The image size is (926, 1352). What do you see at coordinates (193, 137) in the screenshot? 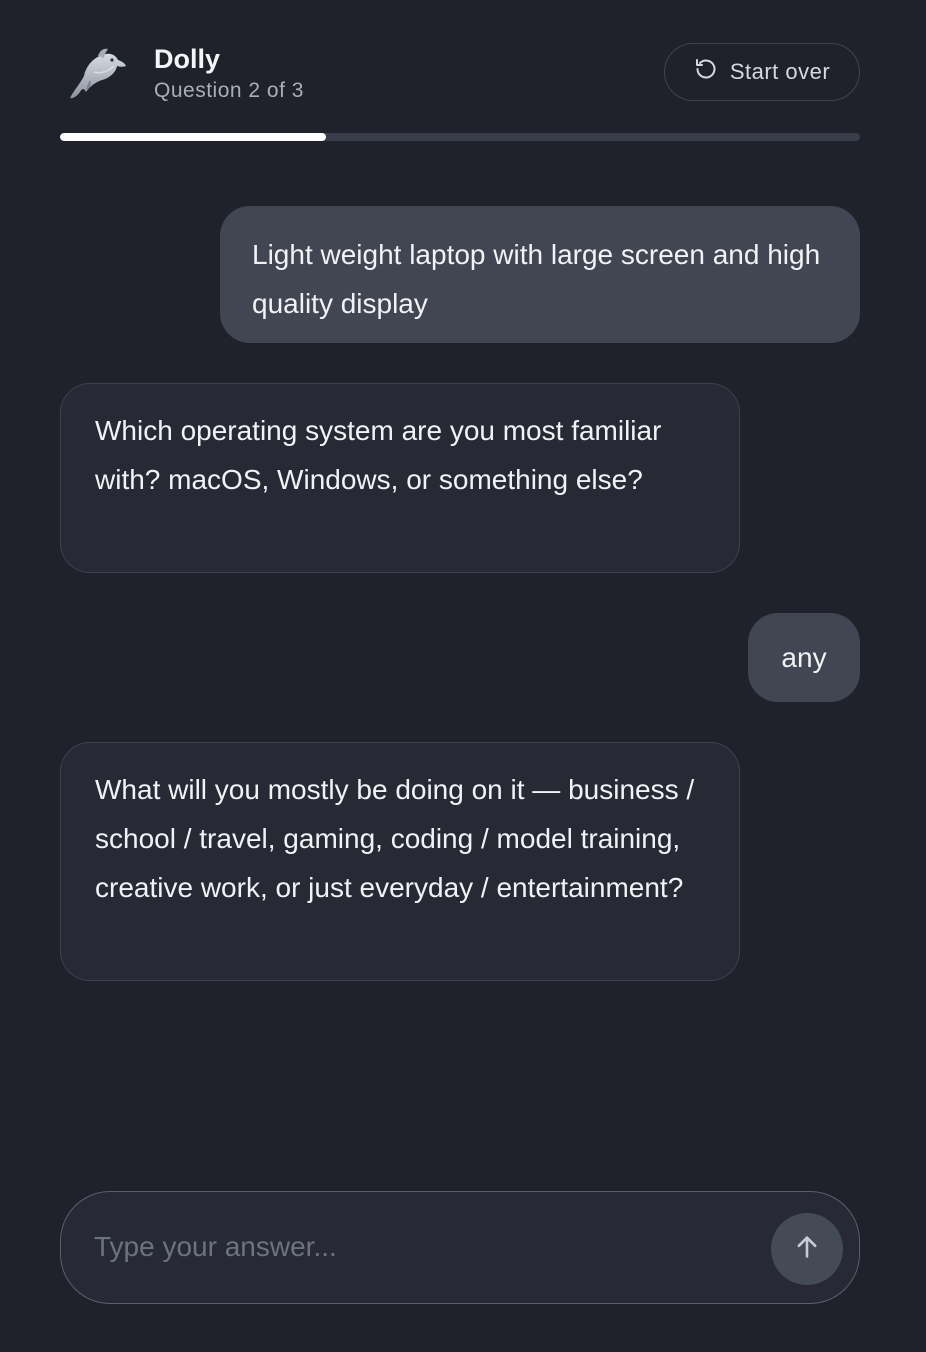
I see `progress-fill` at bounding box center [193, 137].